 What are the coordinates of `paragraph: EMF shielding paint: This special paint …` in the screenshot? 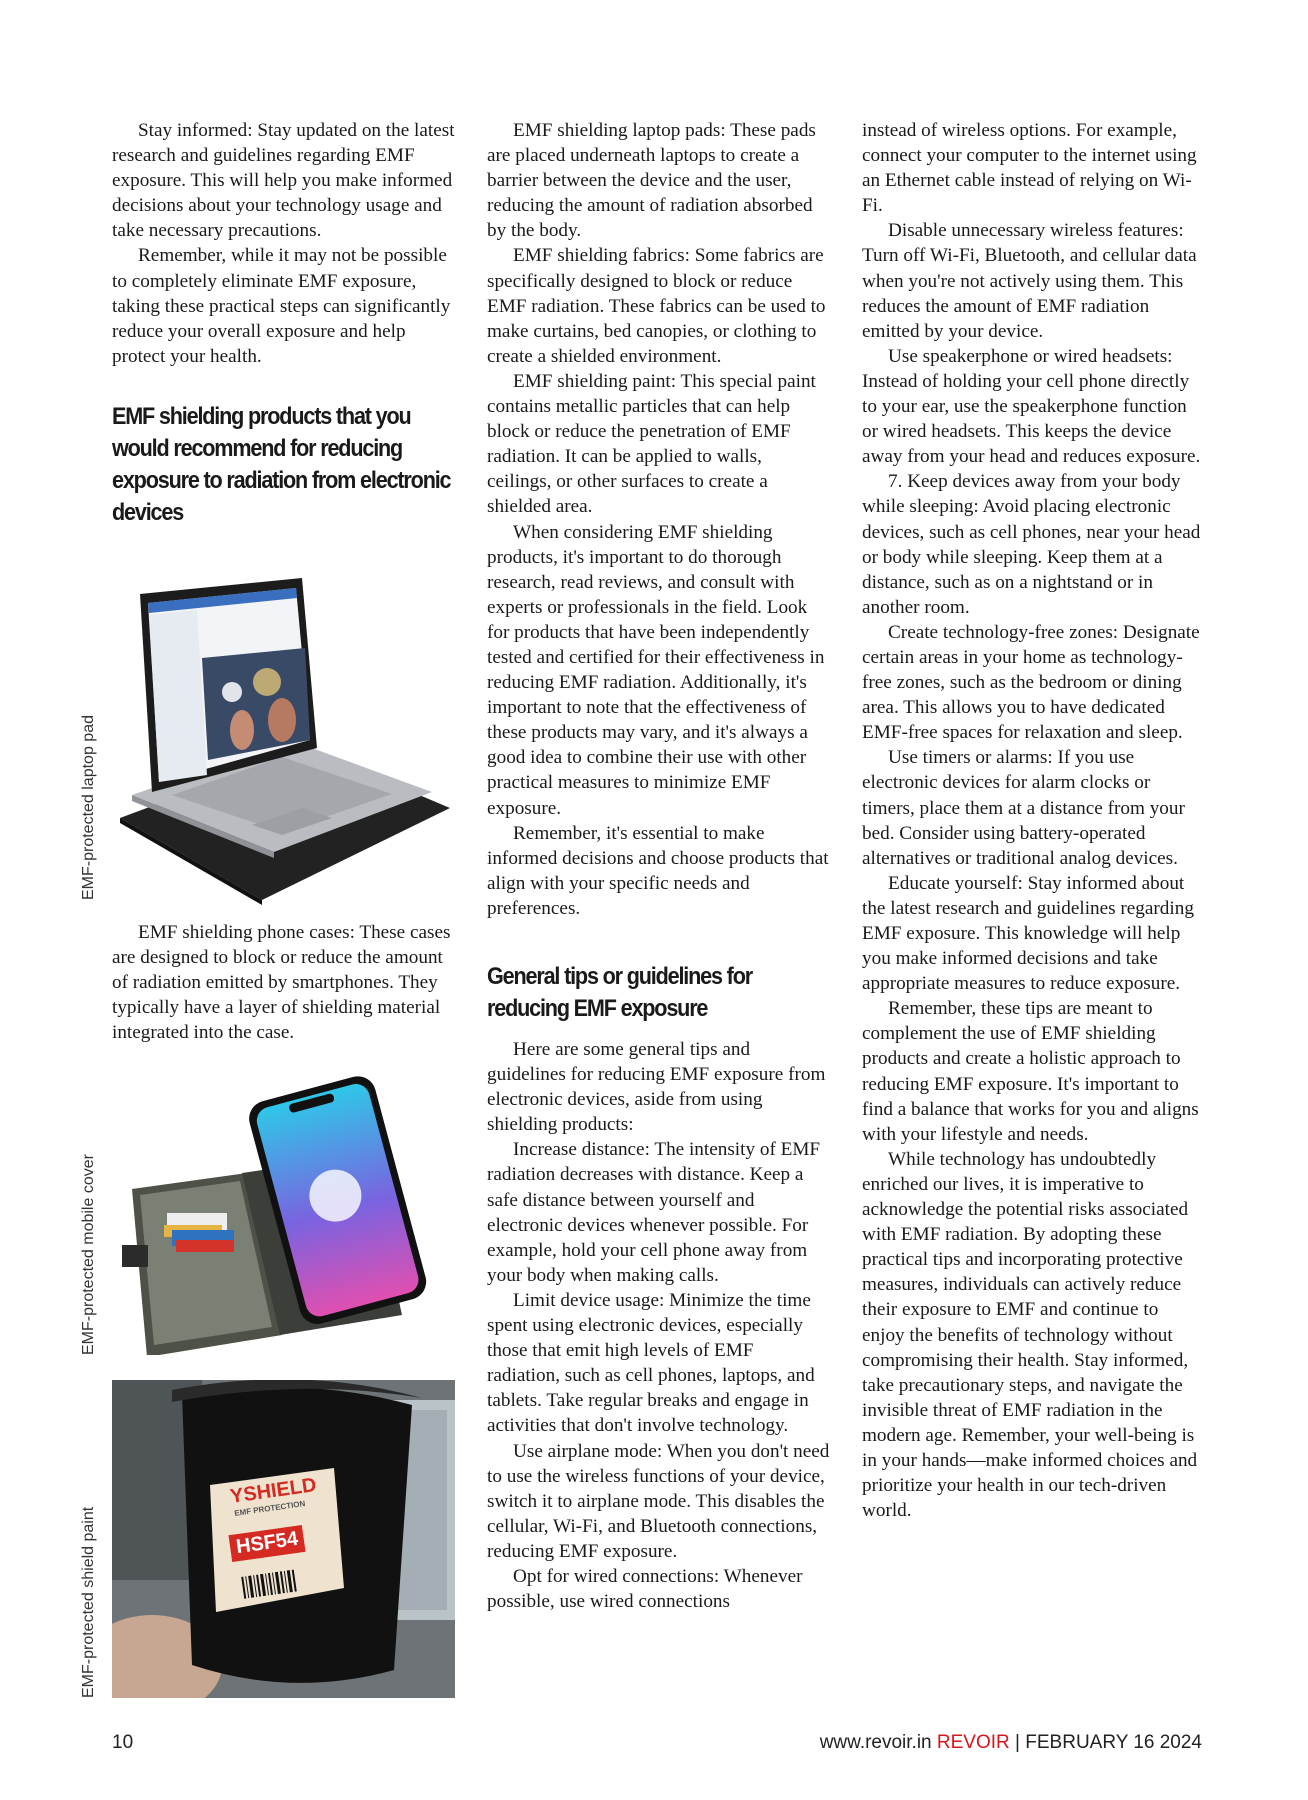 It's located at (651, 444).